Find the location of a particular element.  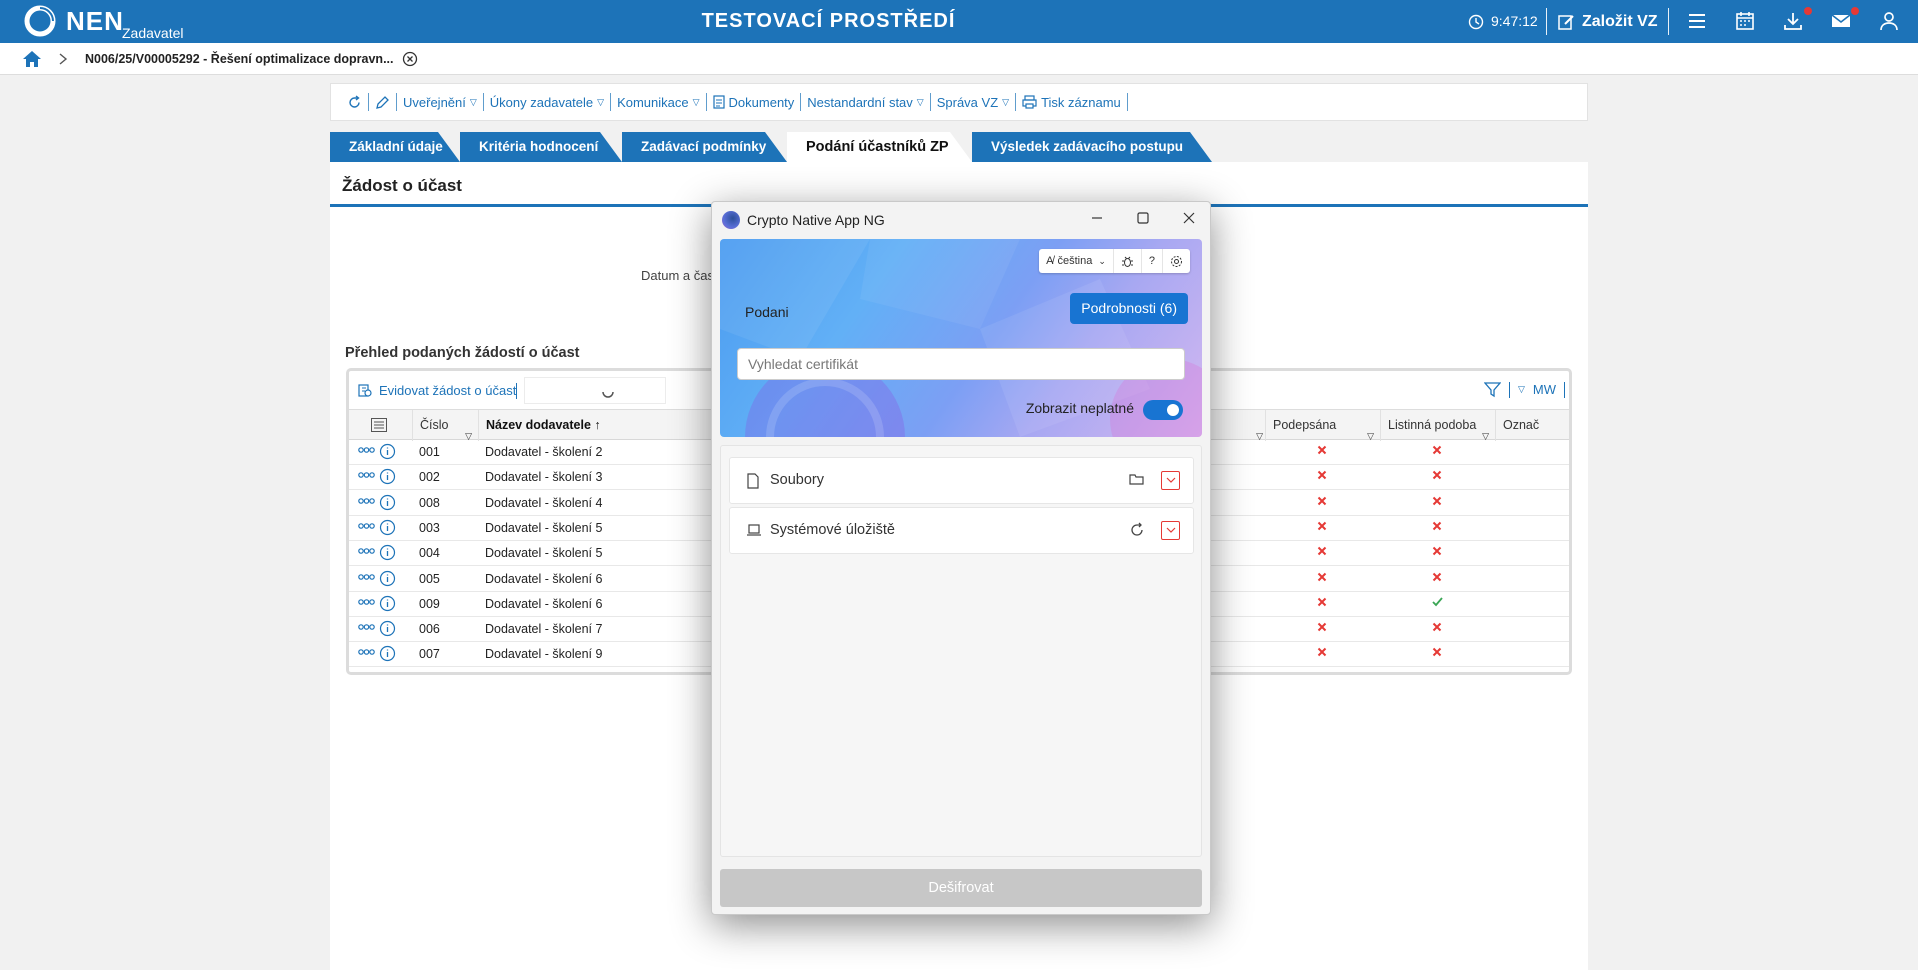

edit-icon is located at coordinates (1566, 22).